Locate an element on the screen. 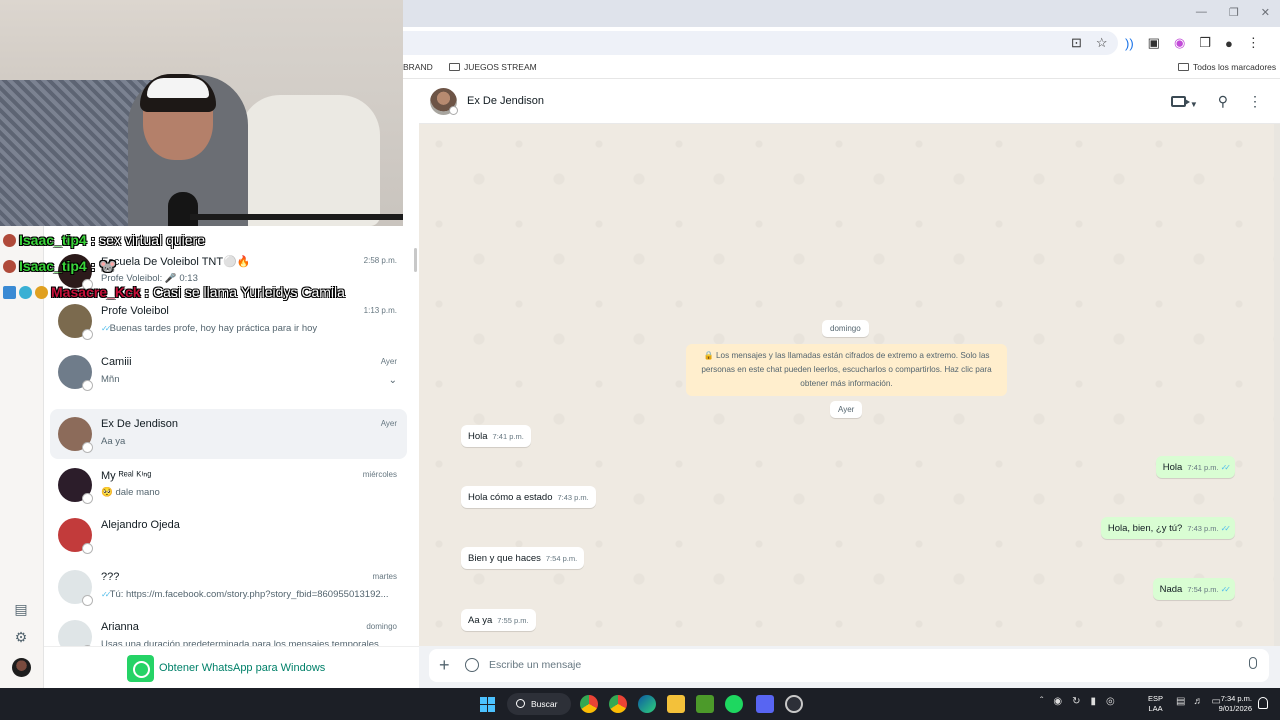  profile-avatar-icon: ● is located at coordinates (1229, 43).